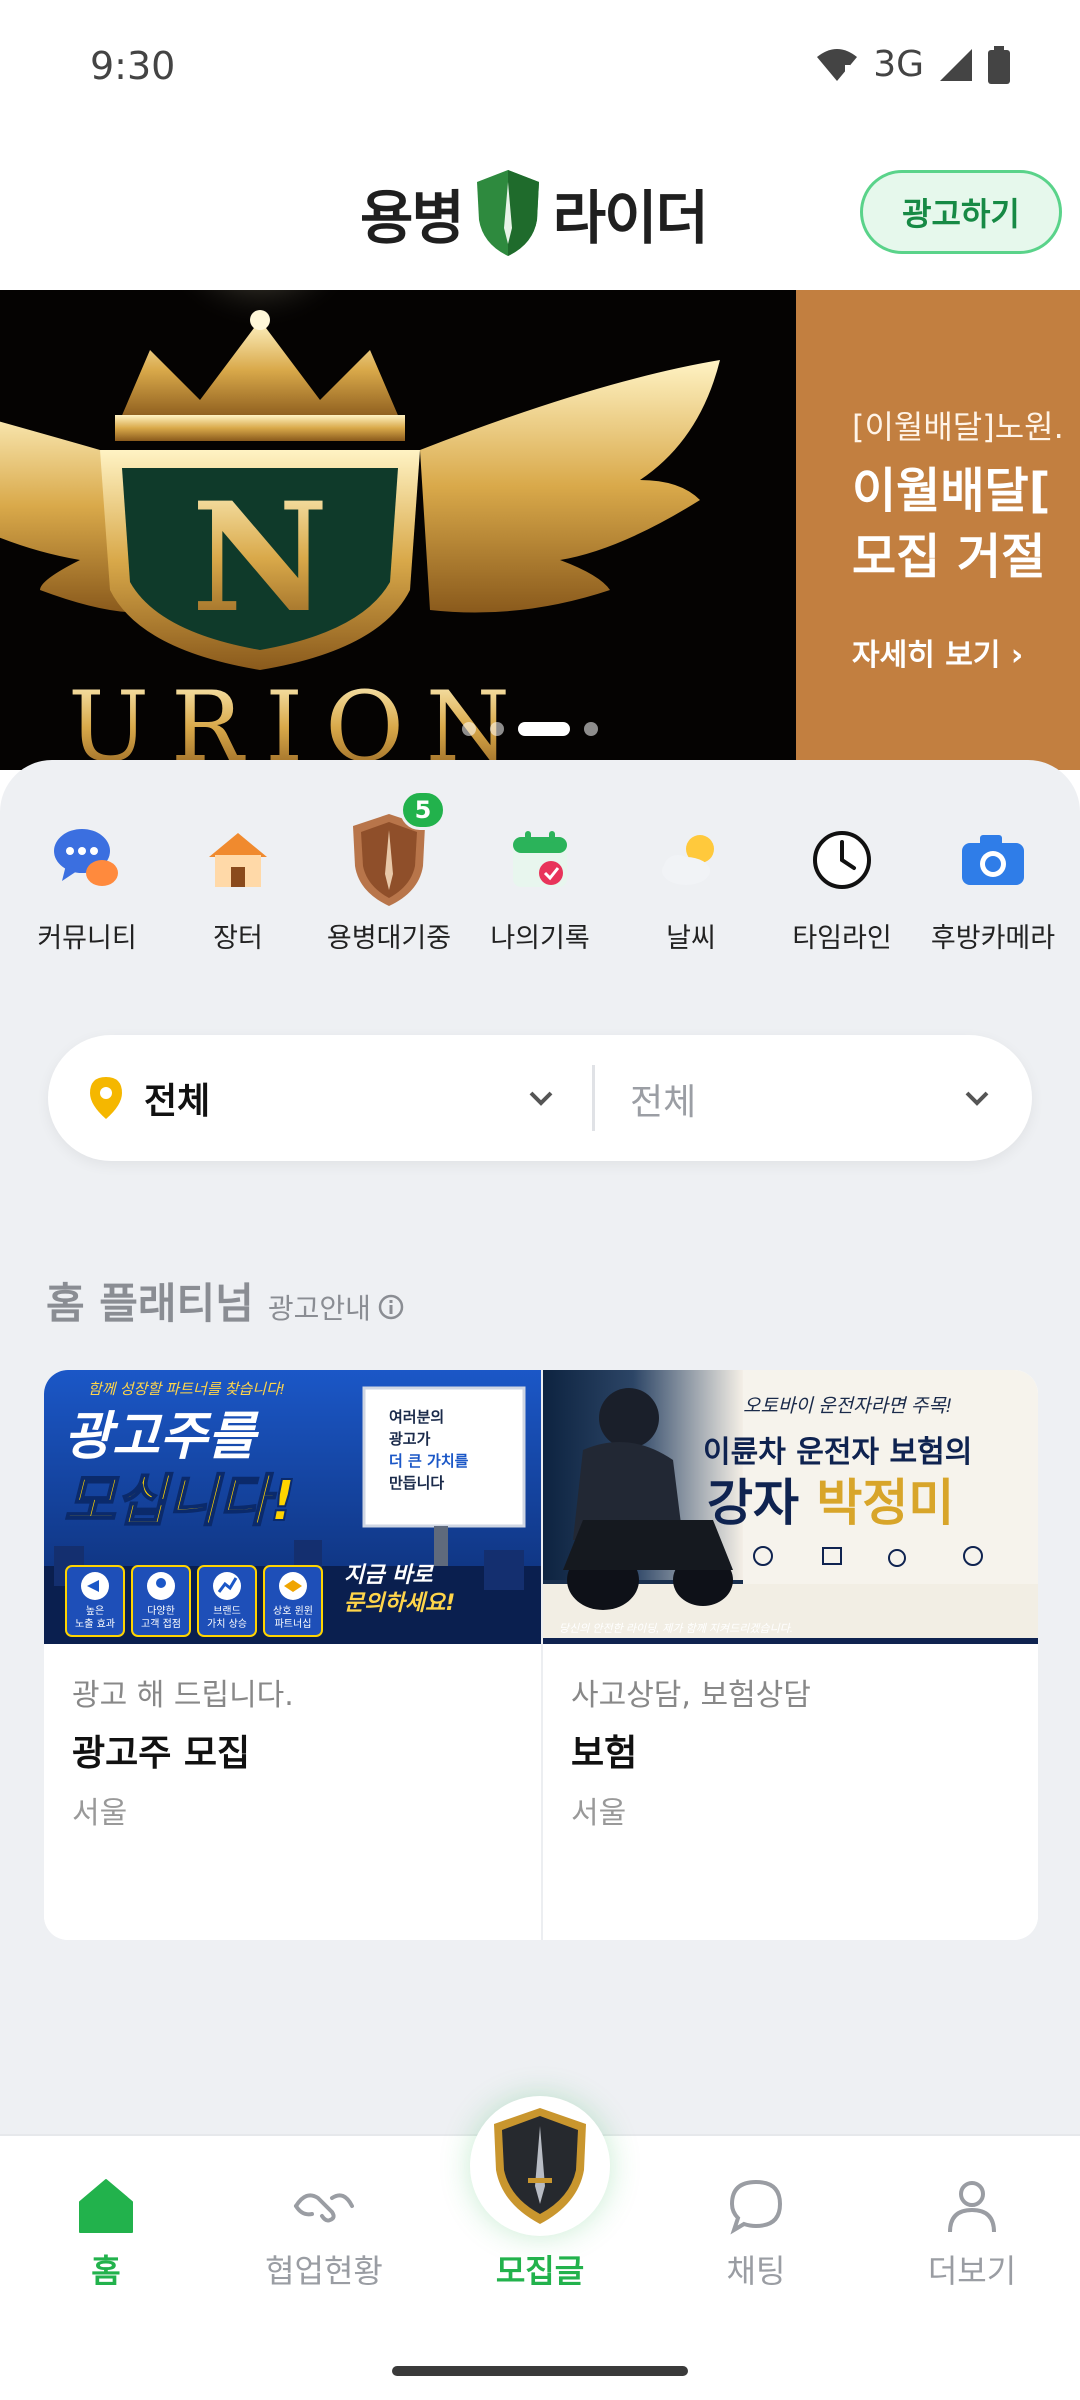 This screenshot has height=2400, width=1080. Describe the element at coordinates (183, 1695) in the screenshot. I see `card-category: 광고 해 드립니다.` at that location.